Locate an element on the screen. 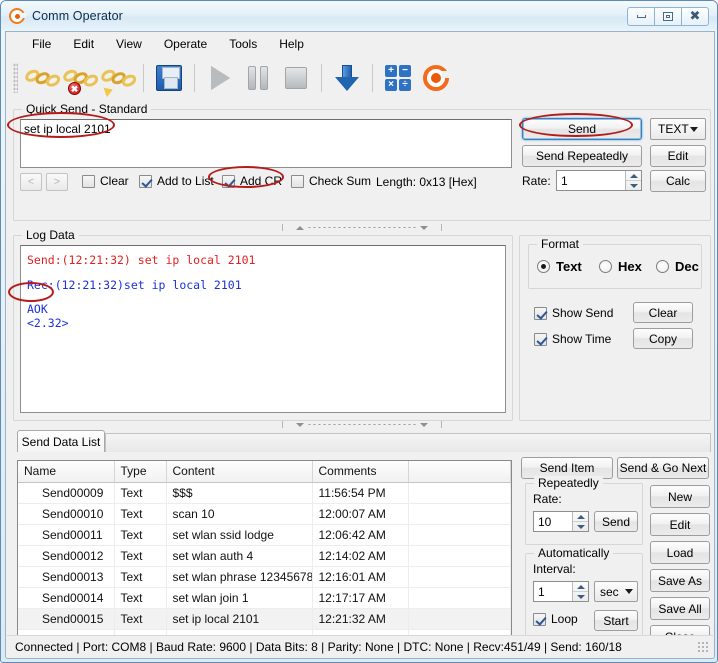  show-send-checkbox-box is located at coordinates (540, 313).